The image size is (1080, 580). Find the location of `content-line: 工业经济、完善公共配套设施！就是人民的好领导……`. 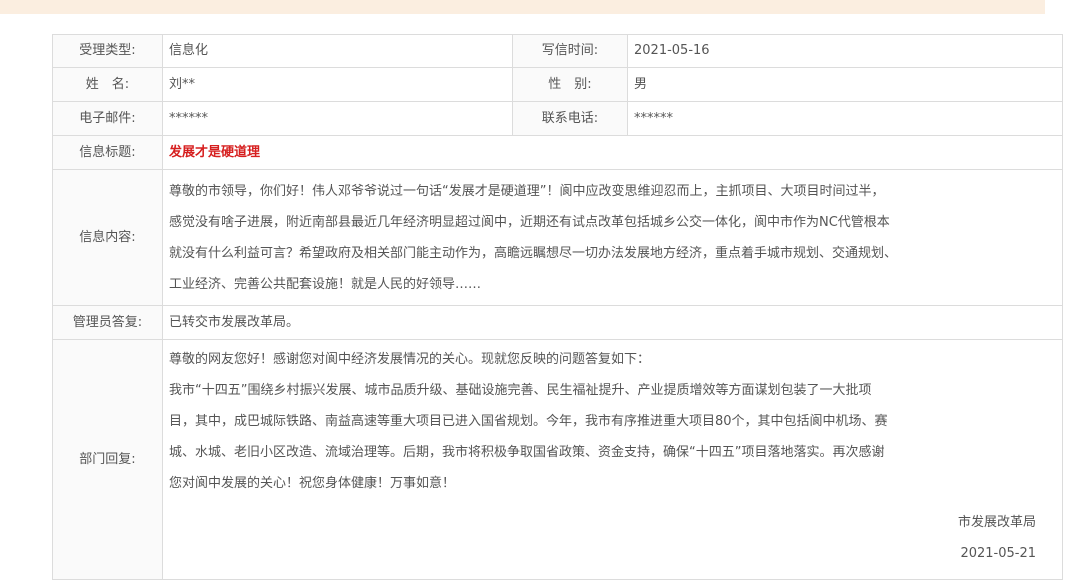

content-line: 工业经济、完善公共配套设施！就是人民的好领导…… is located at coordinates (325, 284).